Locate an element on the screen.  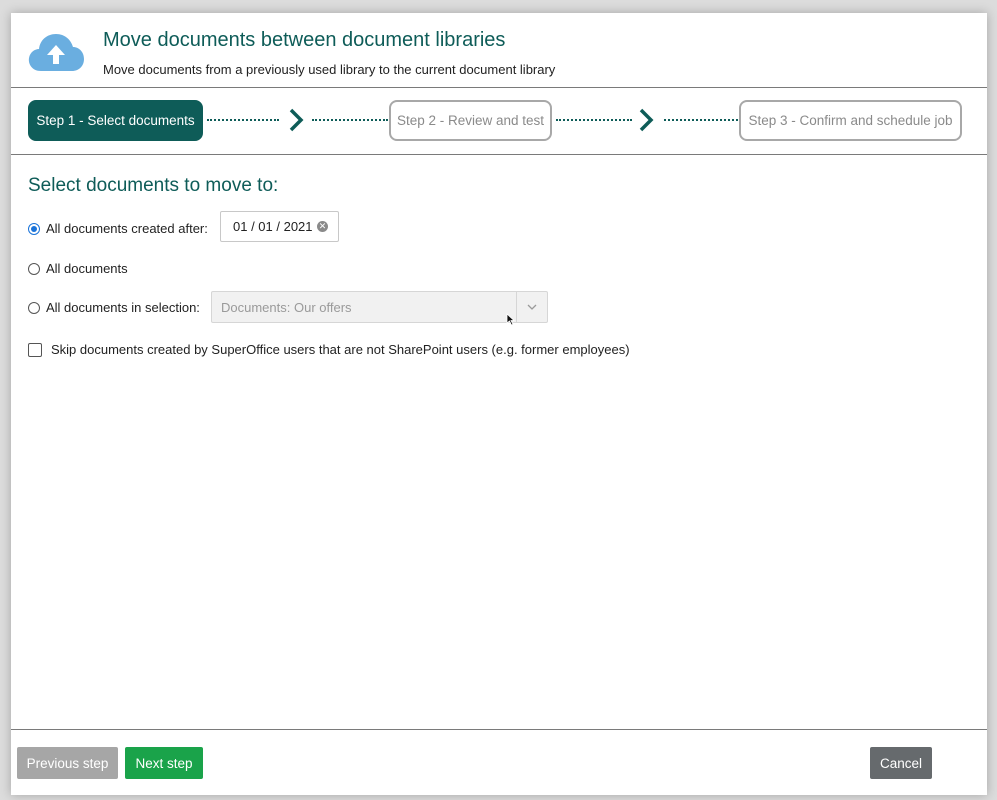
radio-in-selection is located at coordinates (34, 307).